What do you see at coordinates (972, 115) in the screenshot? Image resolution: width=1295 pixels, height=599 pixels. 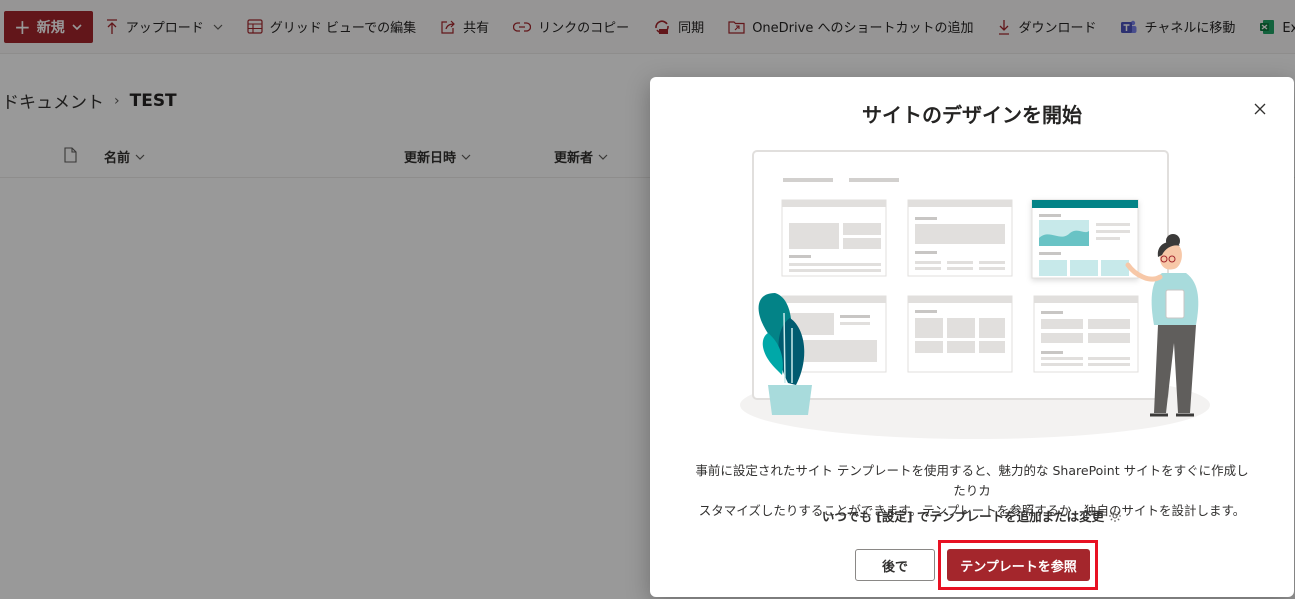 I see `dialog-title: サイトのデザインを開始` at bounding box center [972, 115].